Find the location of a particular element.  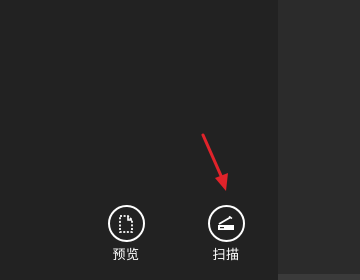

preview-button-circle is located at coordinates (126, 223).